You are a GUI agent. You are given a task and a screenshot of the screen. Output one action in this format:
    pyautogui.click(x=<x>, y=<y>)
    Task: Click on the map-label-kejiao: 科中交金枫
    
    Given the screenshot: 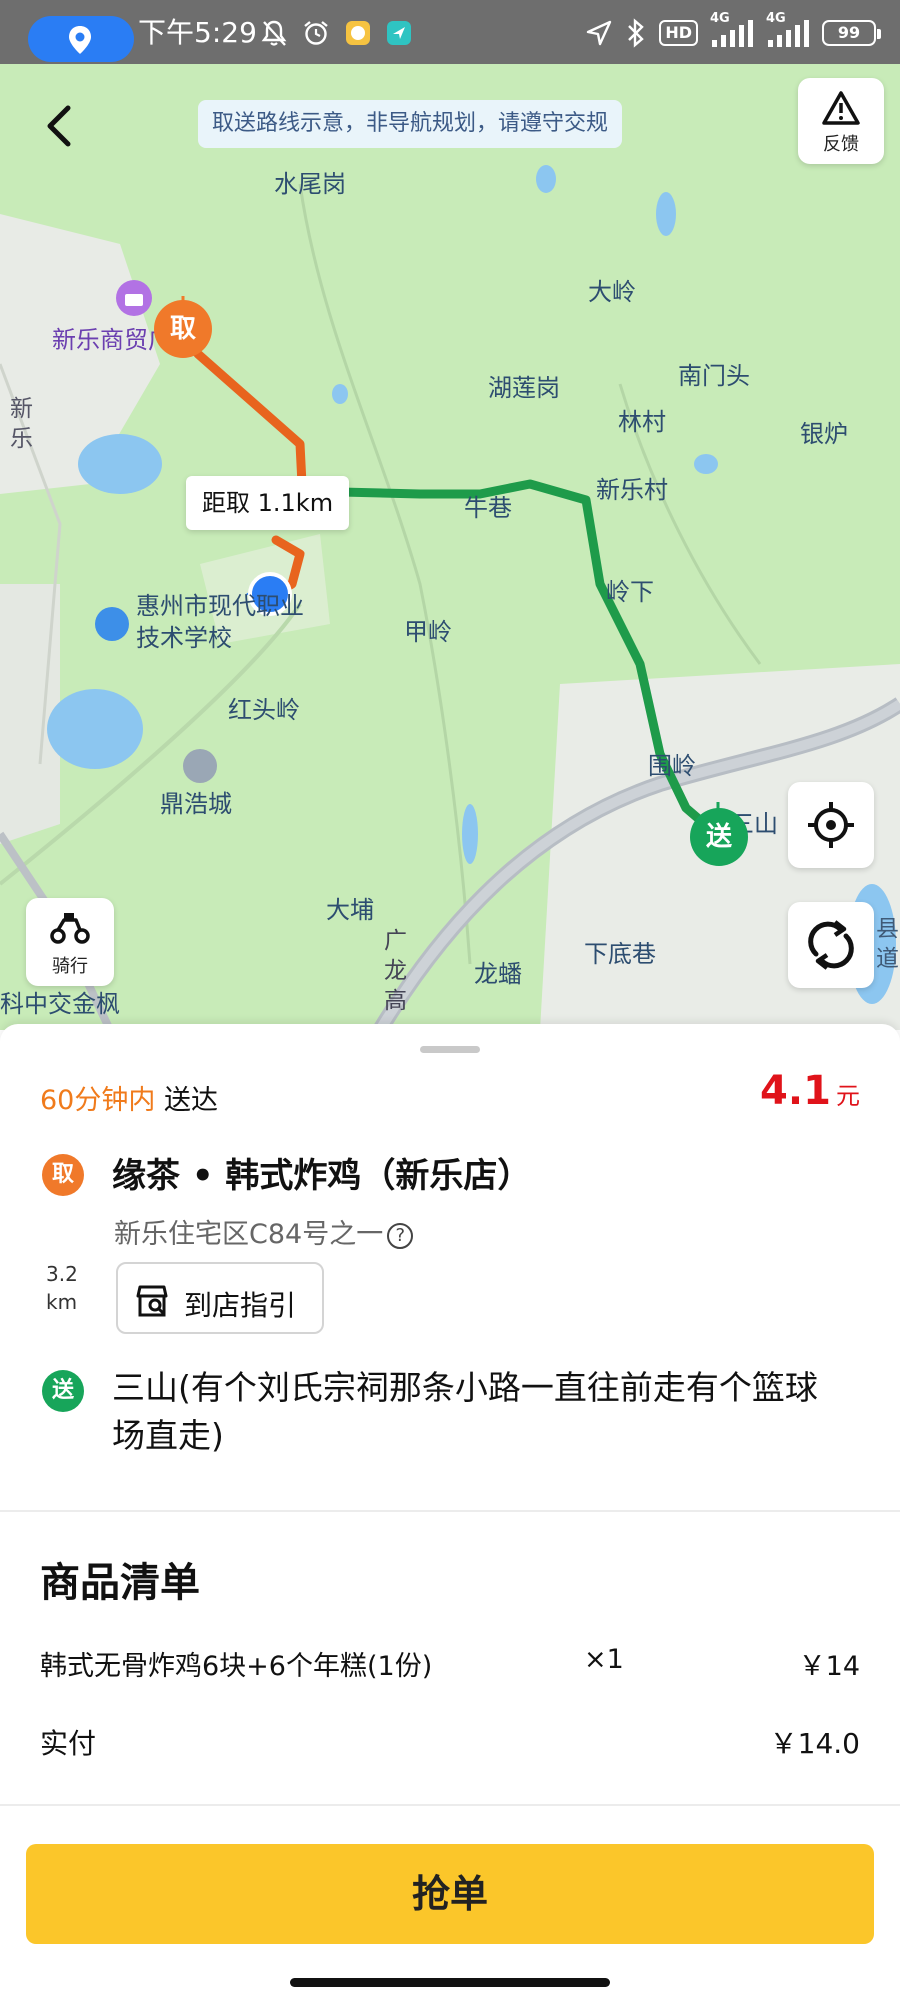 What is the action you would take?
    pyautogui.click(x=60, y=1004)
    